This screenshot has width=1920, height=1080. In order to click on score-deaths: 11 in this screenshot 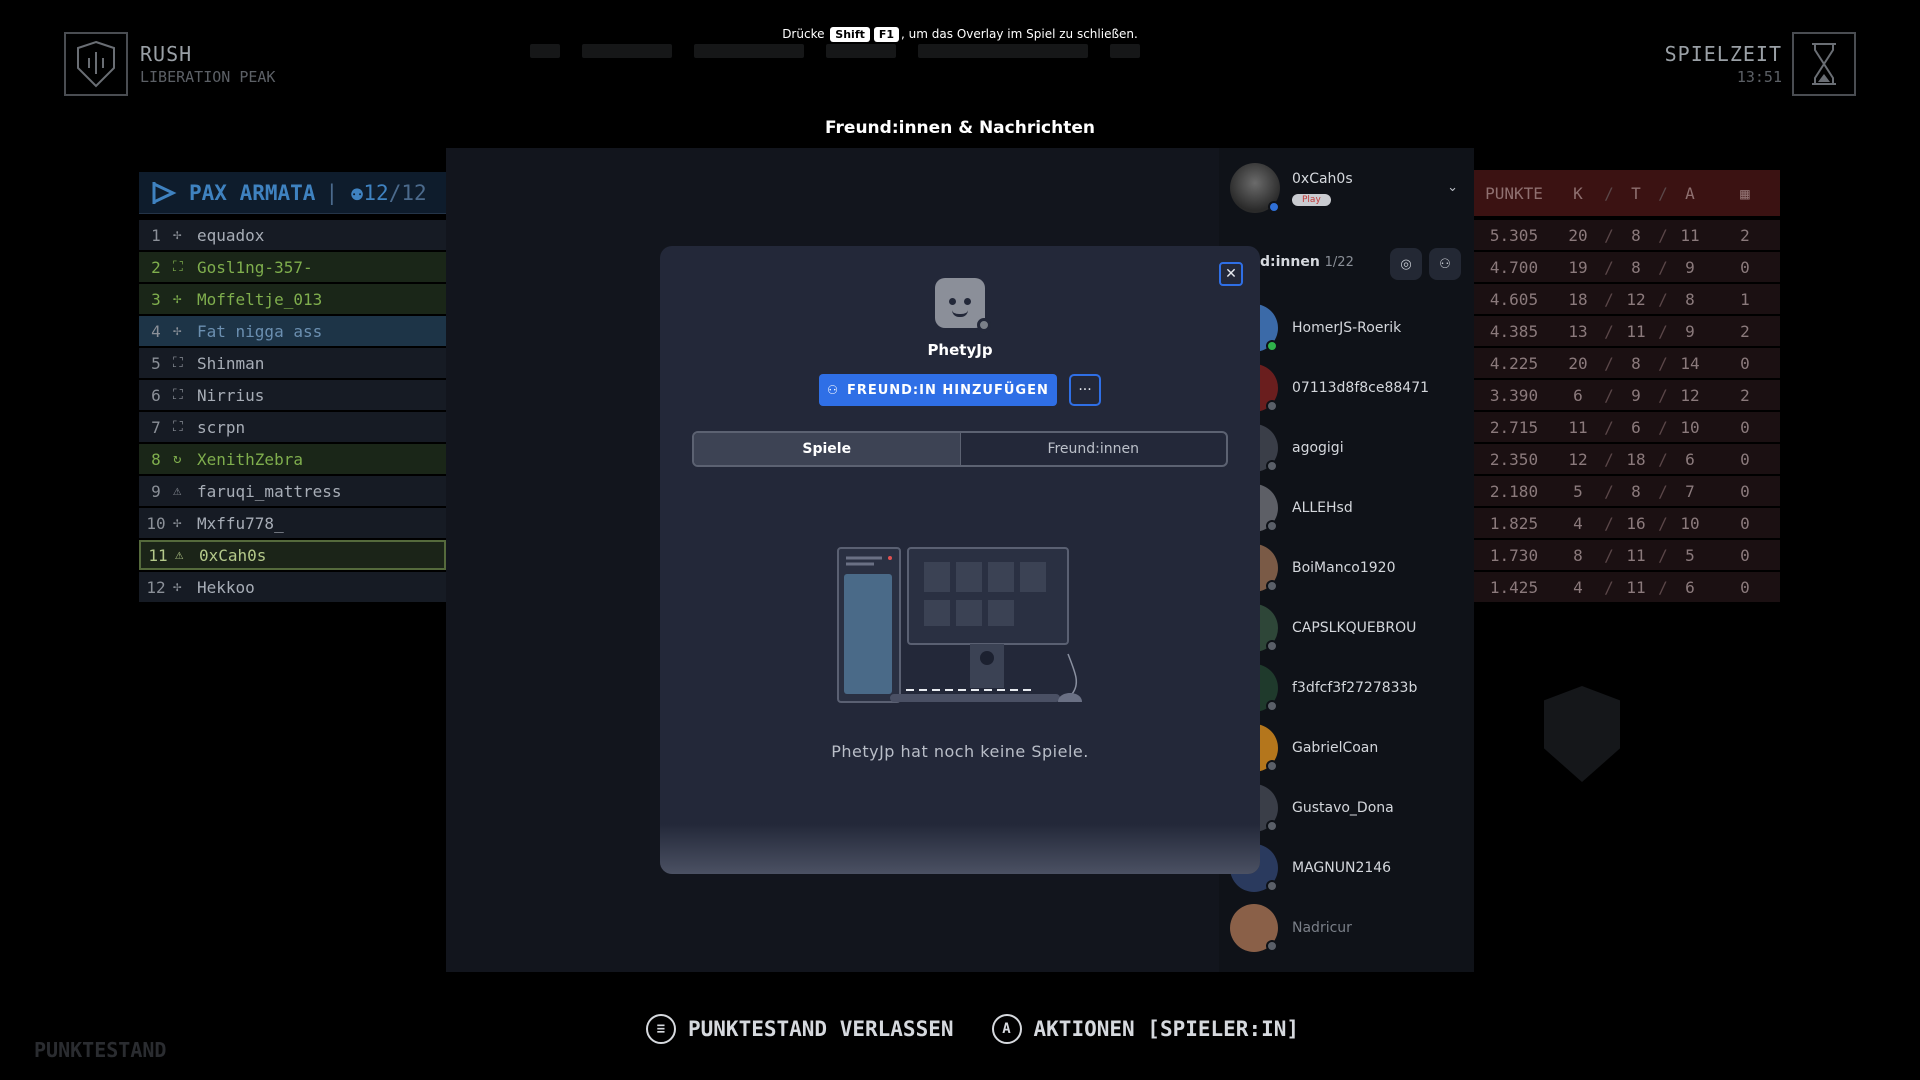, I will do `click(1636, 587)`.